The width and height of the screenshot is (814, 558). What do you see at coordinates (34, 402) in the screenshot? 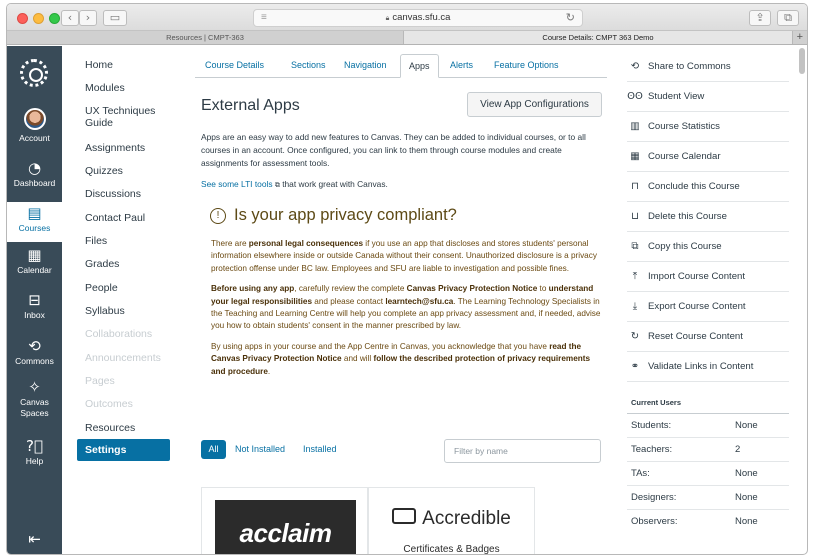
I see `global-nav-canvas-spaces: ✧ Canvas Spaces` at bounding box center [34, 402].